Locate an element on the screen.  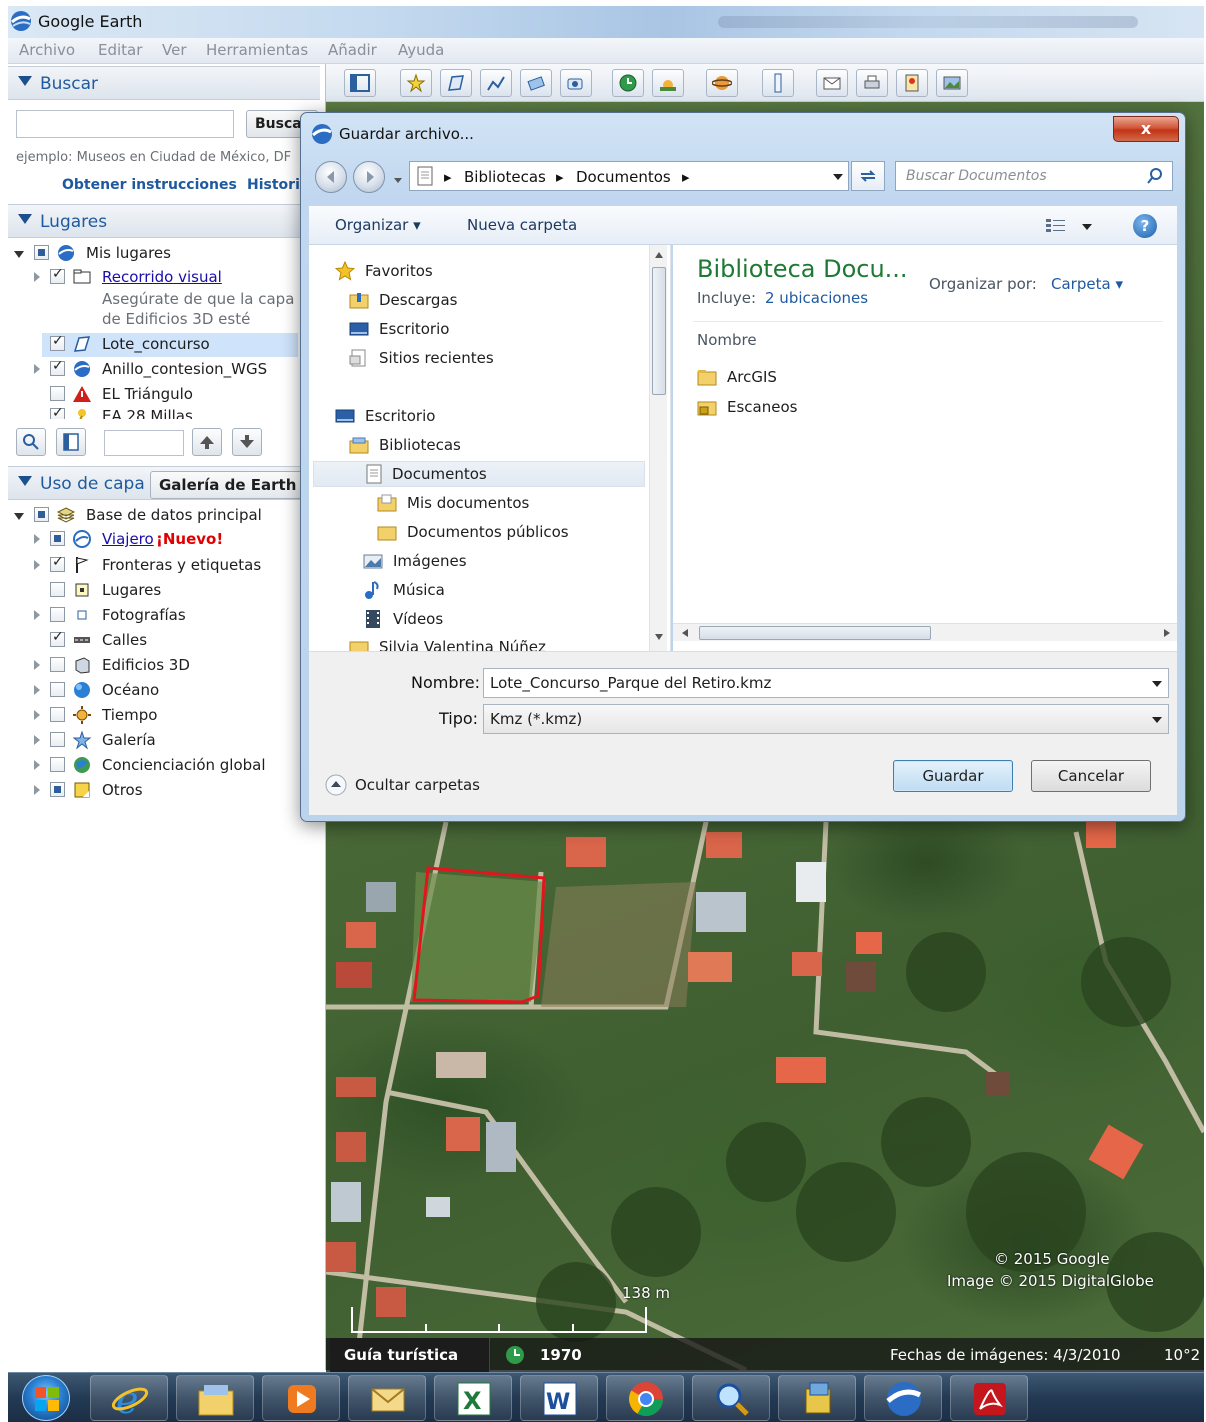
refresh-button is located at coordinates (868, 176).